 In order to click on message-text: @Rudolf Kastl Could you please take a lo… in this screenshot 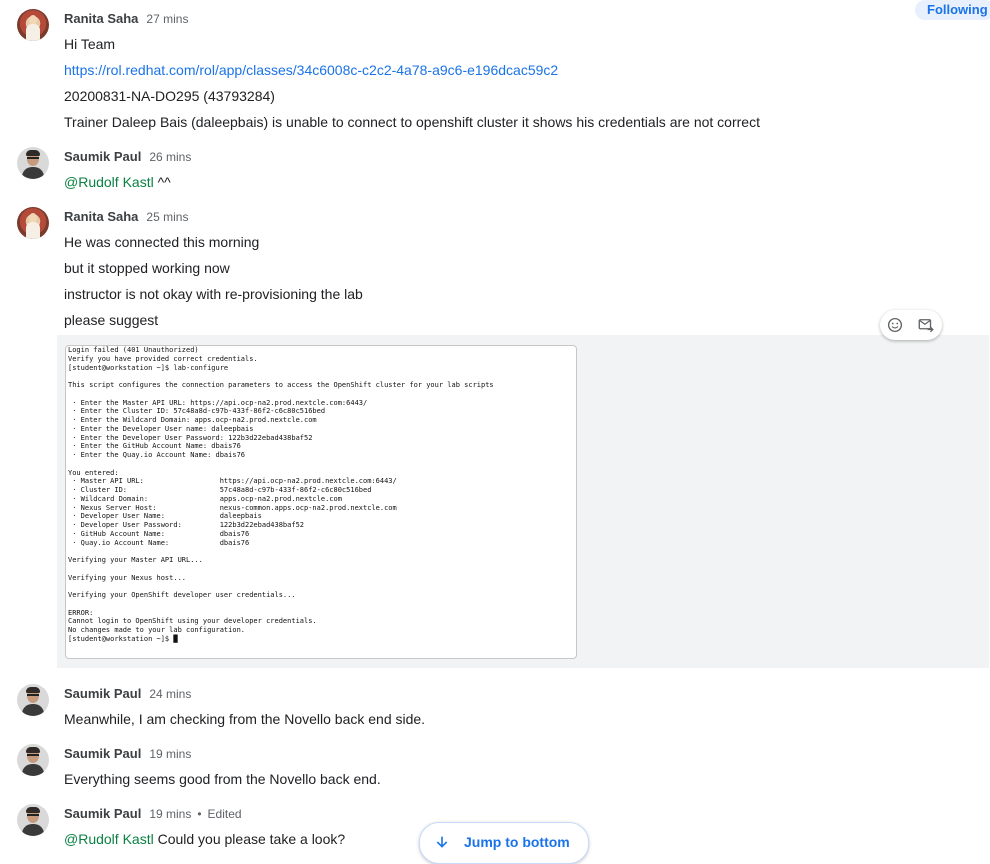, I will do `click(204, 839)`.